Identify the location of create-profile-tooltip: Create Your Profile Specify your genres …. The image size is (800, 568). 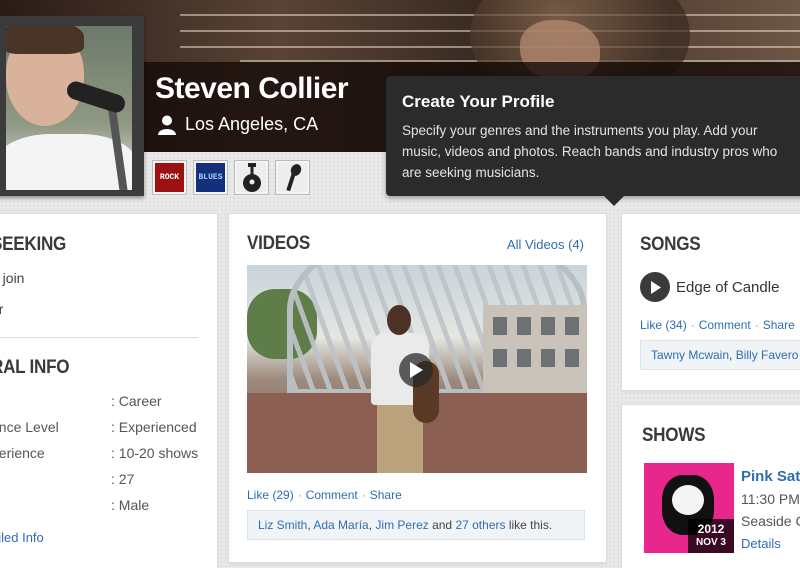
(593, 141).